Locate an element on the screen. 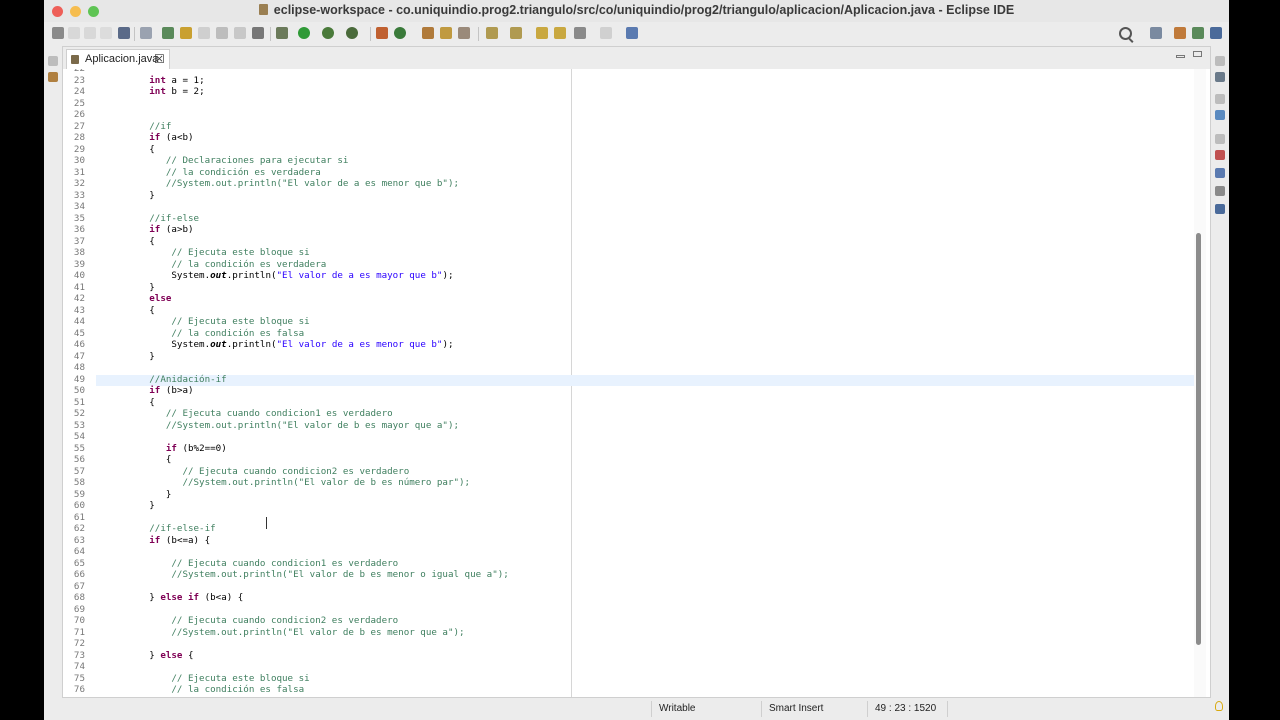 The image size is (1280, 720). code-line: if (b%2==0) is located at coordinates (166, 448).